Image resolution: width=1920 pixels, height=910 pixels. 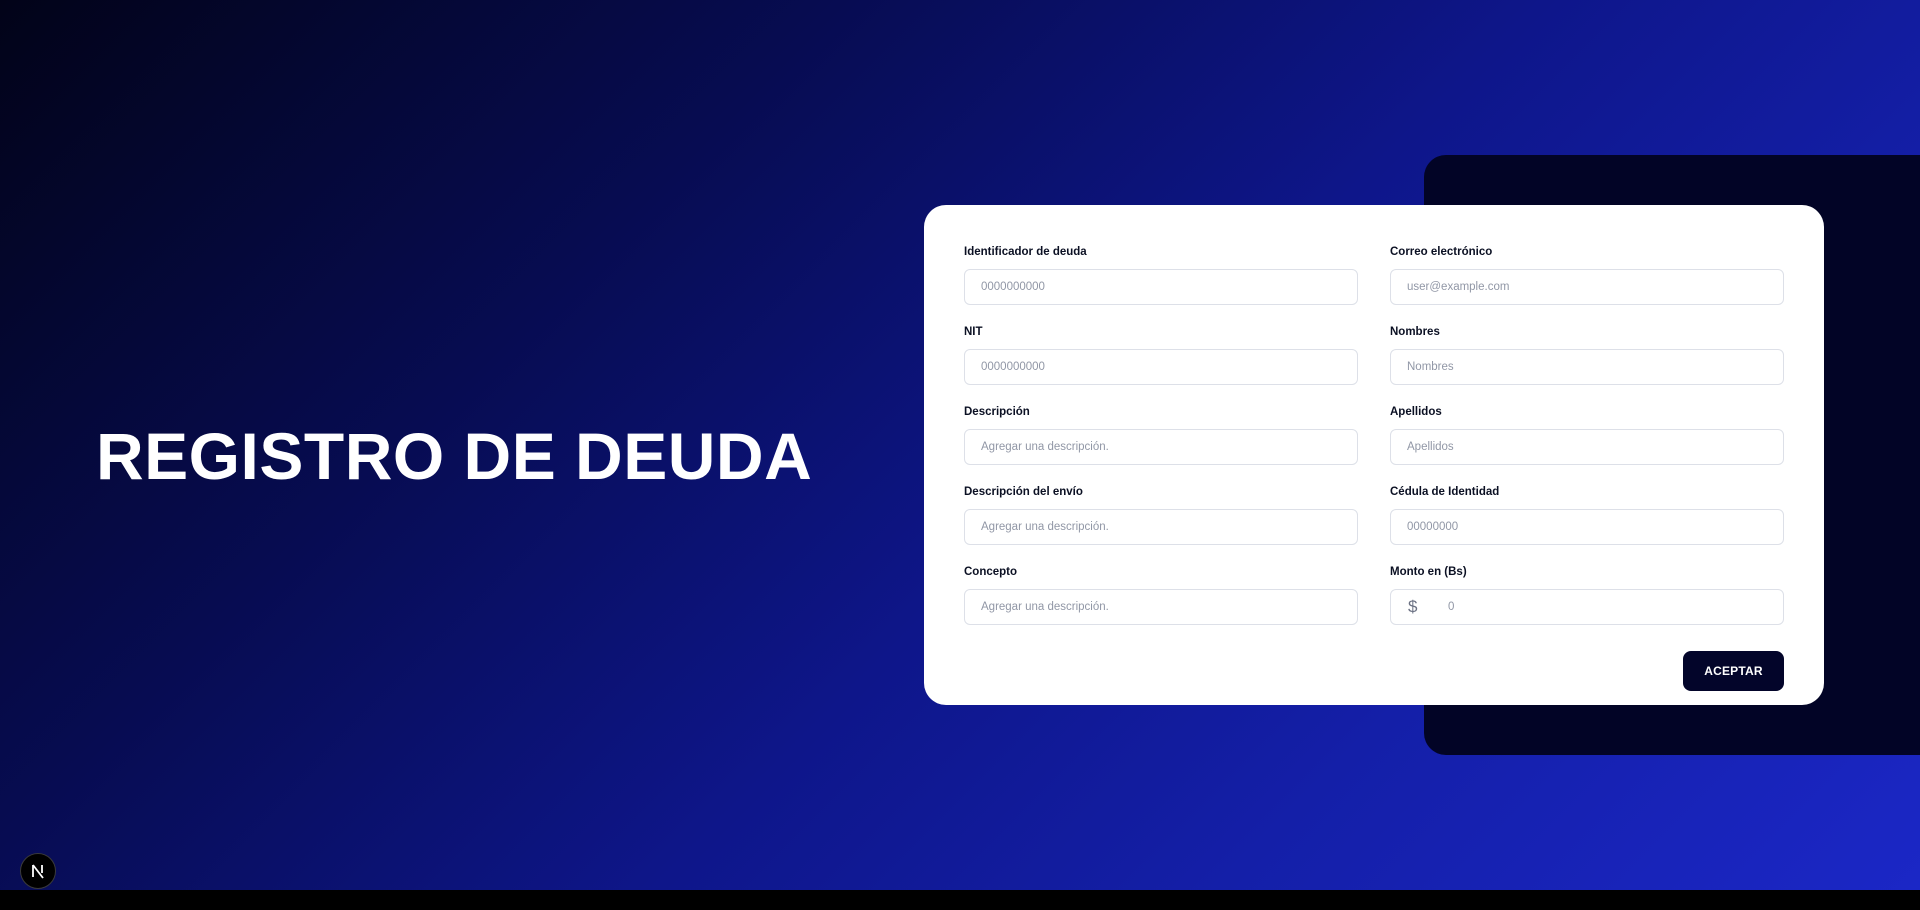 What do you see at coordinates (991, 572) in the screenshot?
I see `concept-label: Concepto` at bounding box center [991, 572].